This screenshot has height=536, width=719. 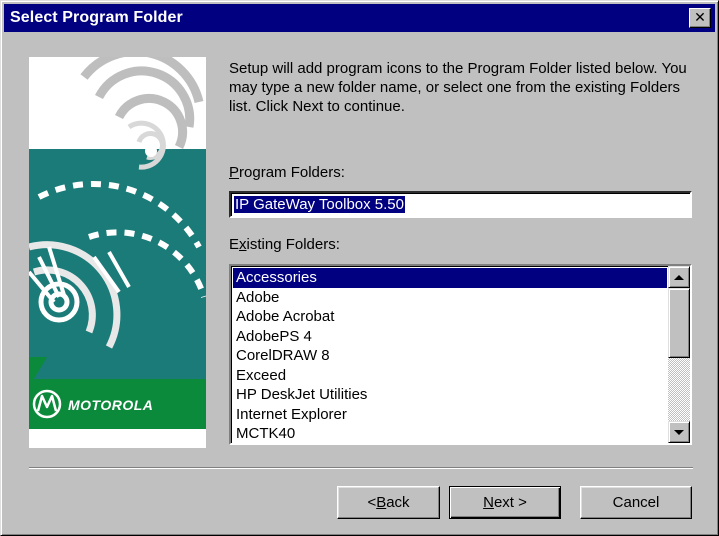 I want to click on title-bar: Select Program Folder ✕, so click(x=359, y=18).